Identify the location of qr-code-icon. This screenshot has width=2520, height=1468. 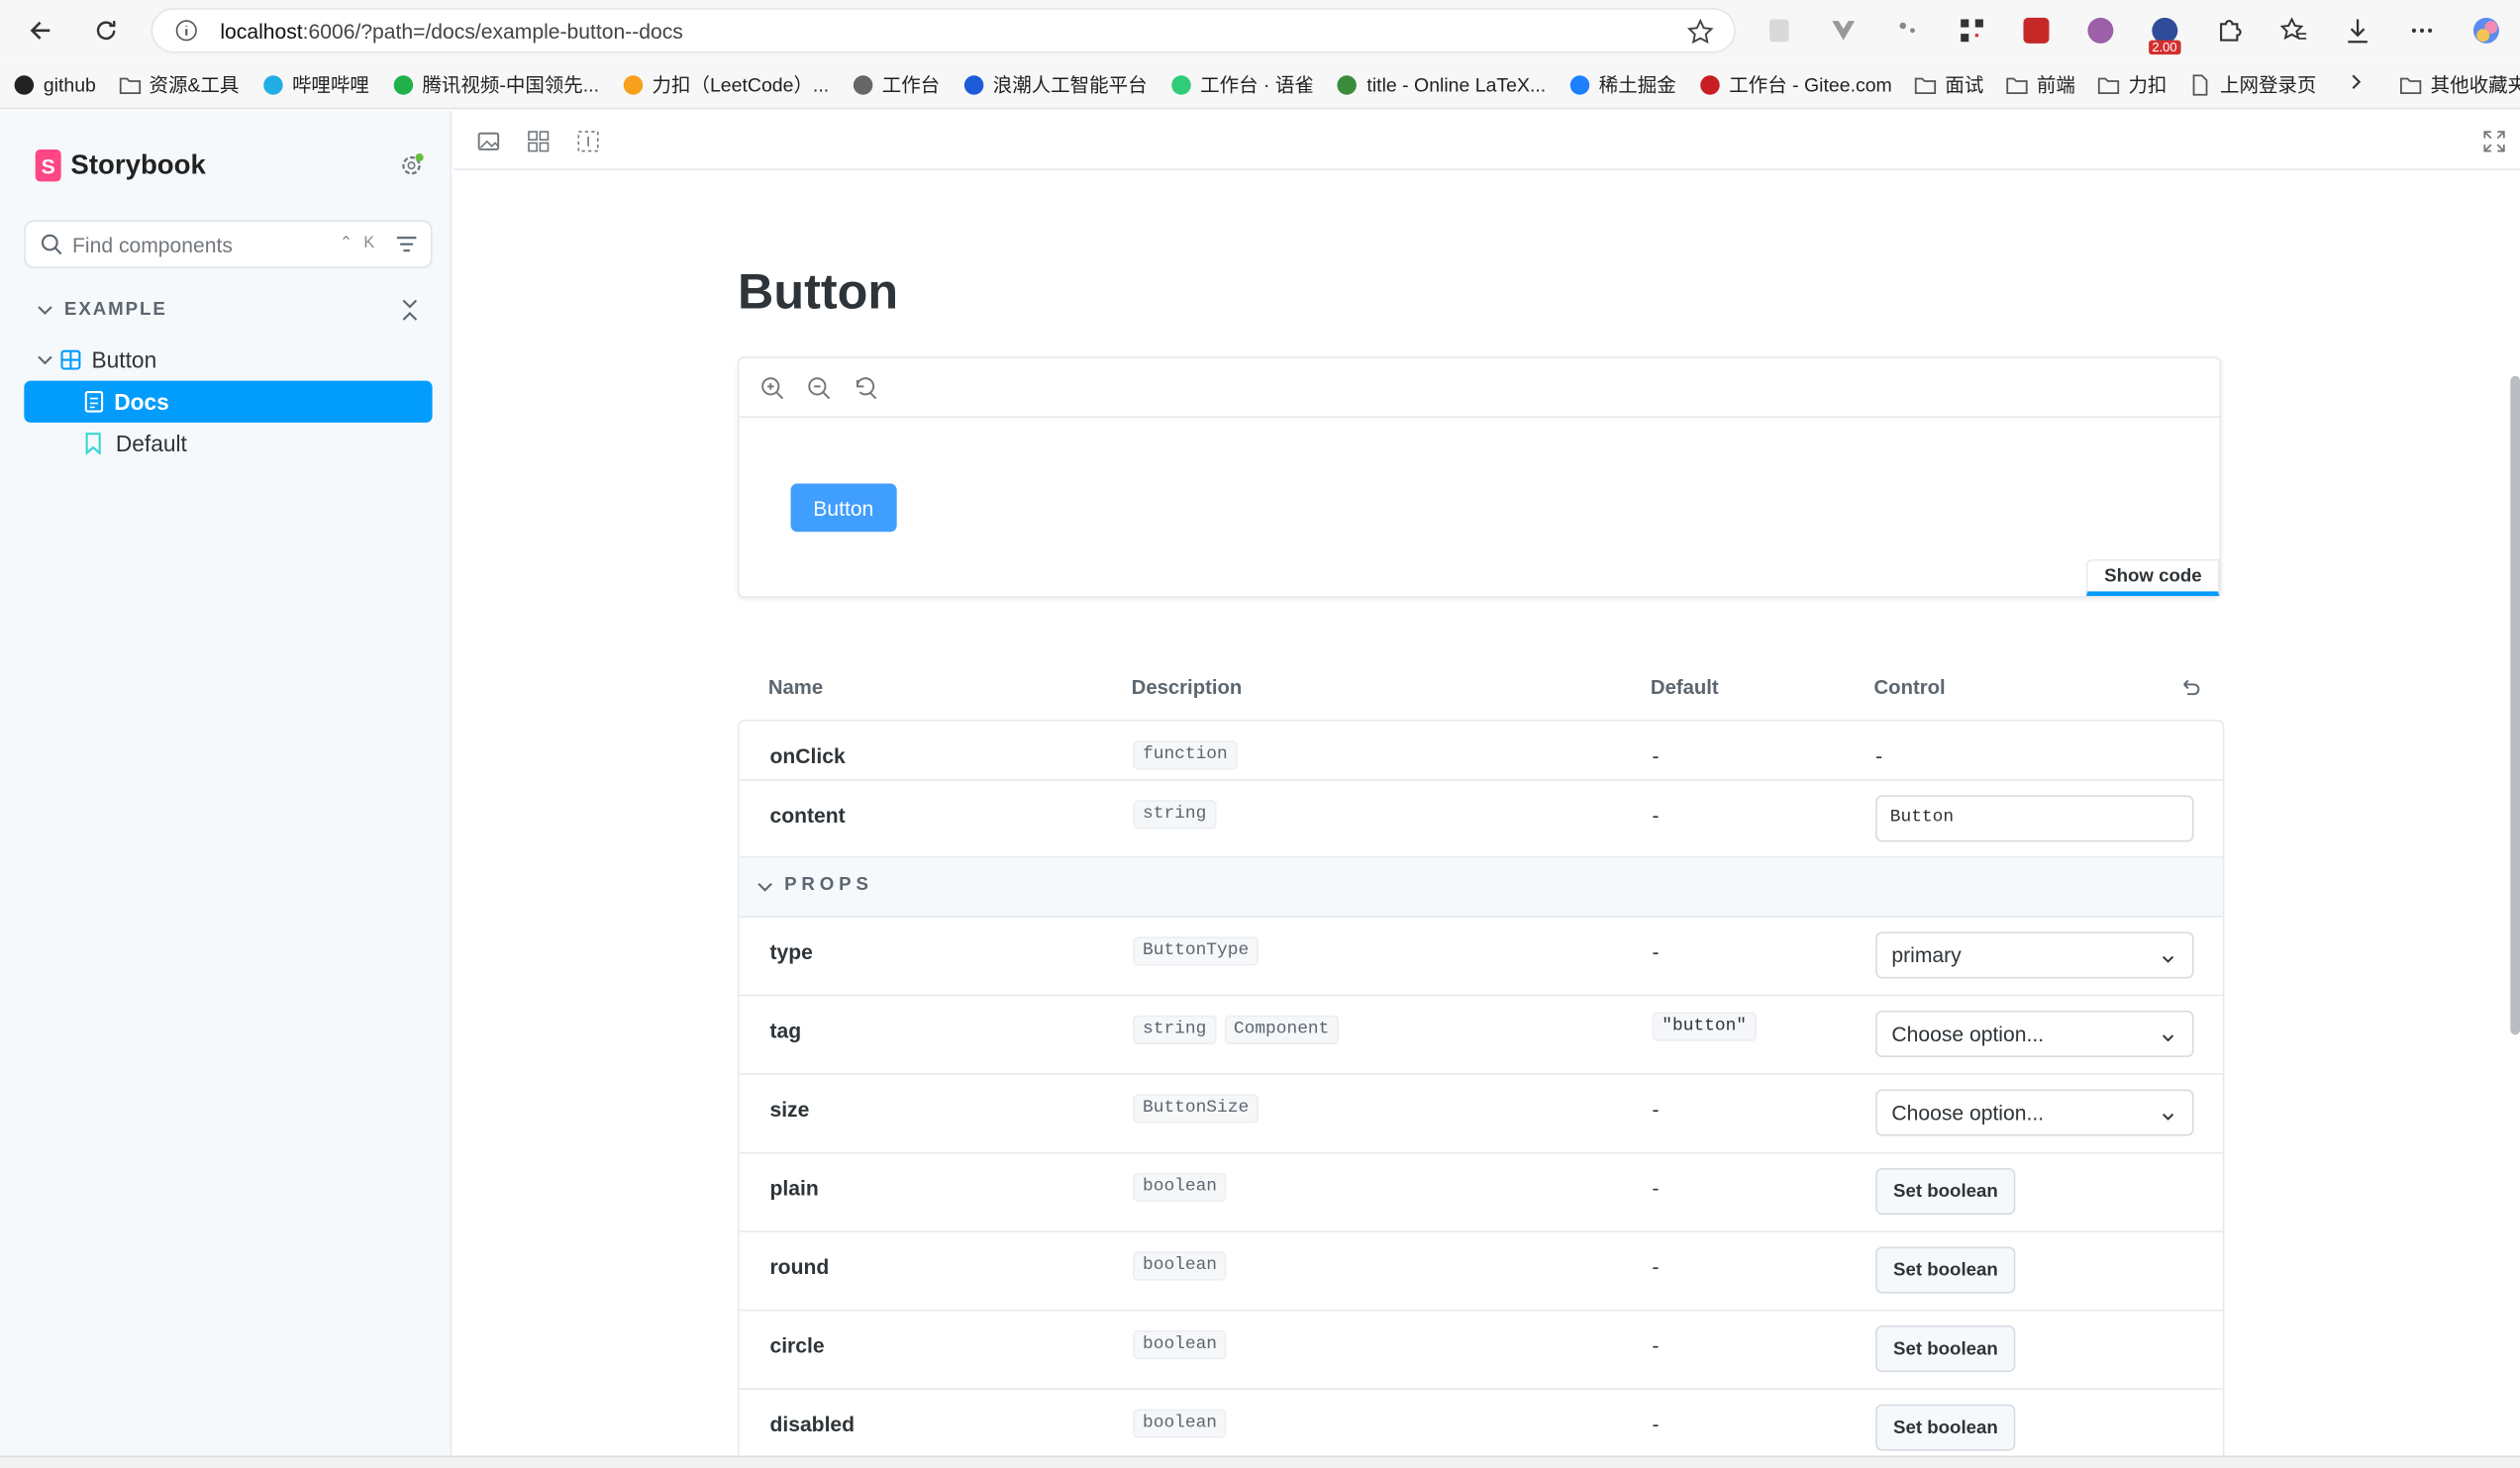
(1972, 30).